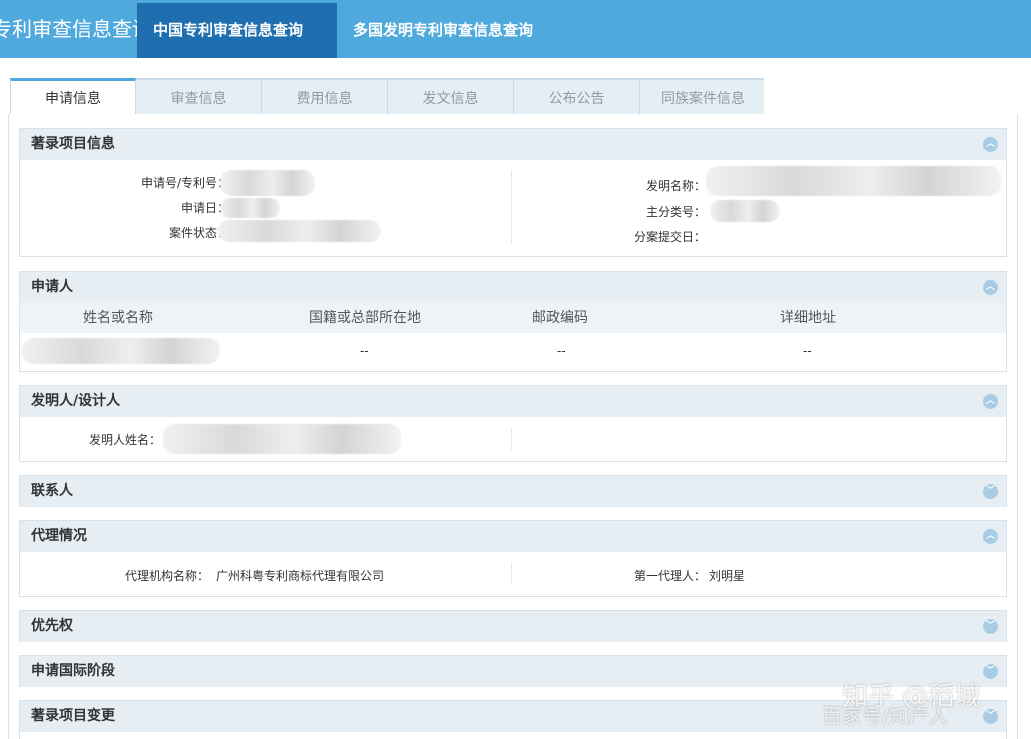  I want to click on section-title: 代理情况, so click(59, 536).